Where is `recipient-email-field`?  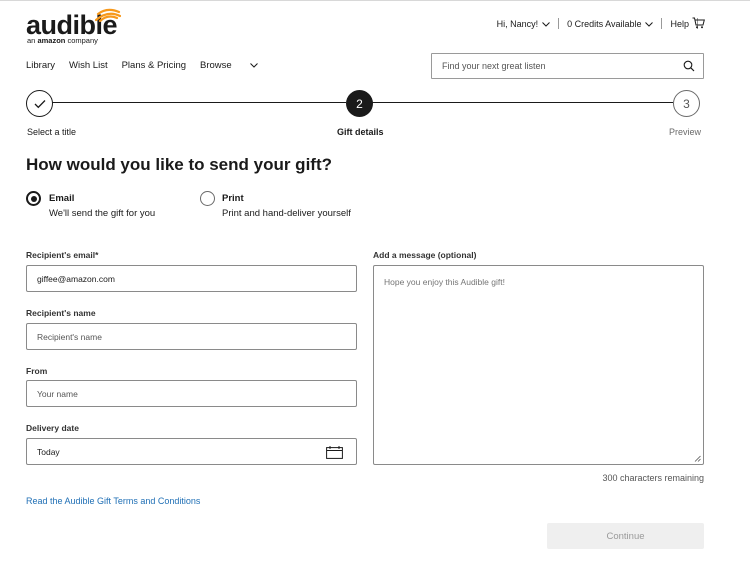 recipient-email-field is located at coordinates (191, 278).